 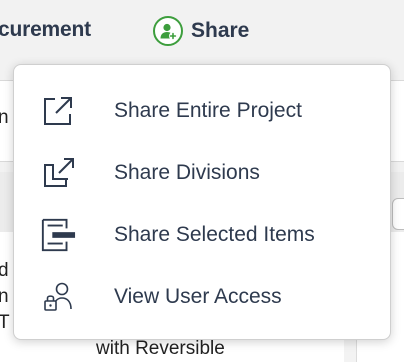 I want to click on menu-item-share-divisions: Share Divisions, so click(x=202, y=173).